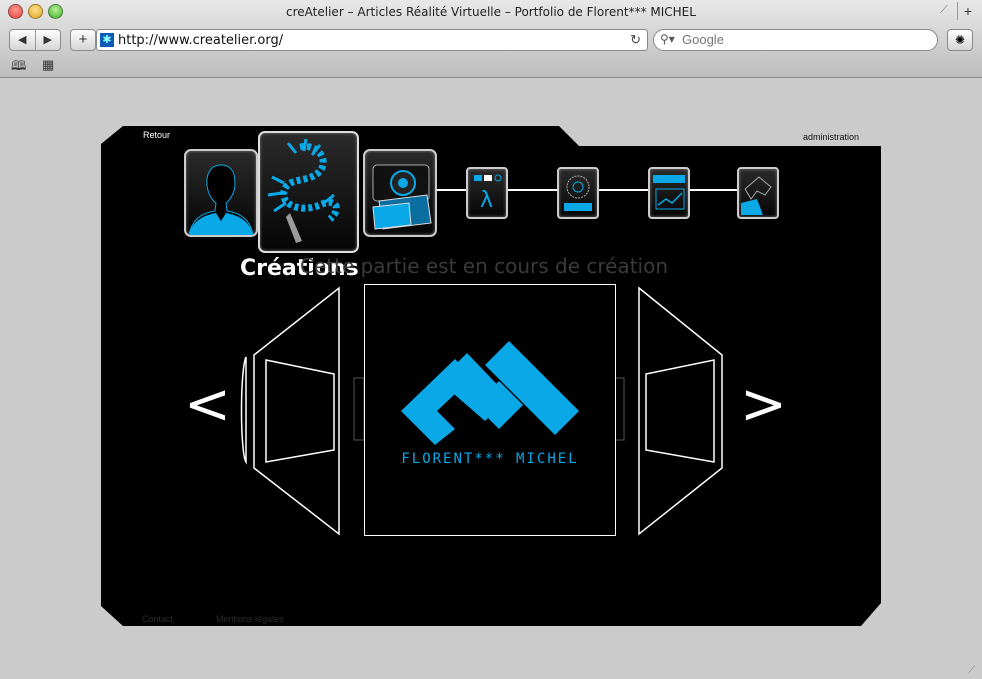  Describe the element at coordinates (974, 671) in the screenshot. I see `window-resize-grip: ⟋` at that location.